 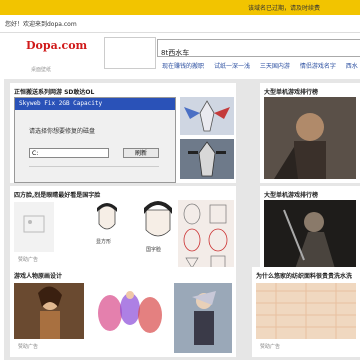 What do you see at coordinates (259, 53) in the screenshot?
I see `search-input` at bounding box center [259, 53].